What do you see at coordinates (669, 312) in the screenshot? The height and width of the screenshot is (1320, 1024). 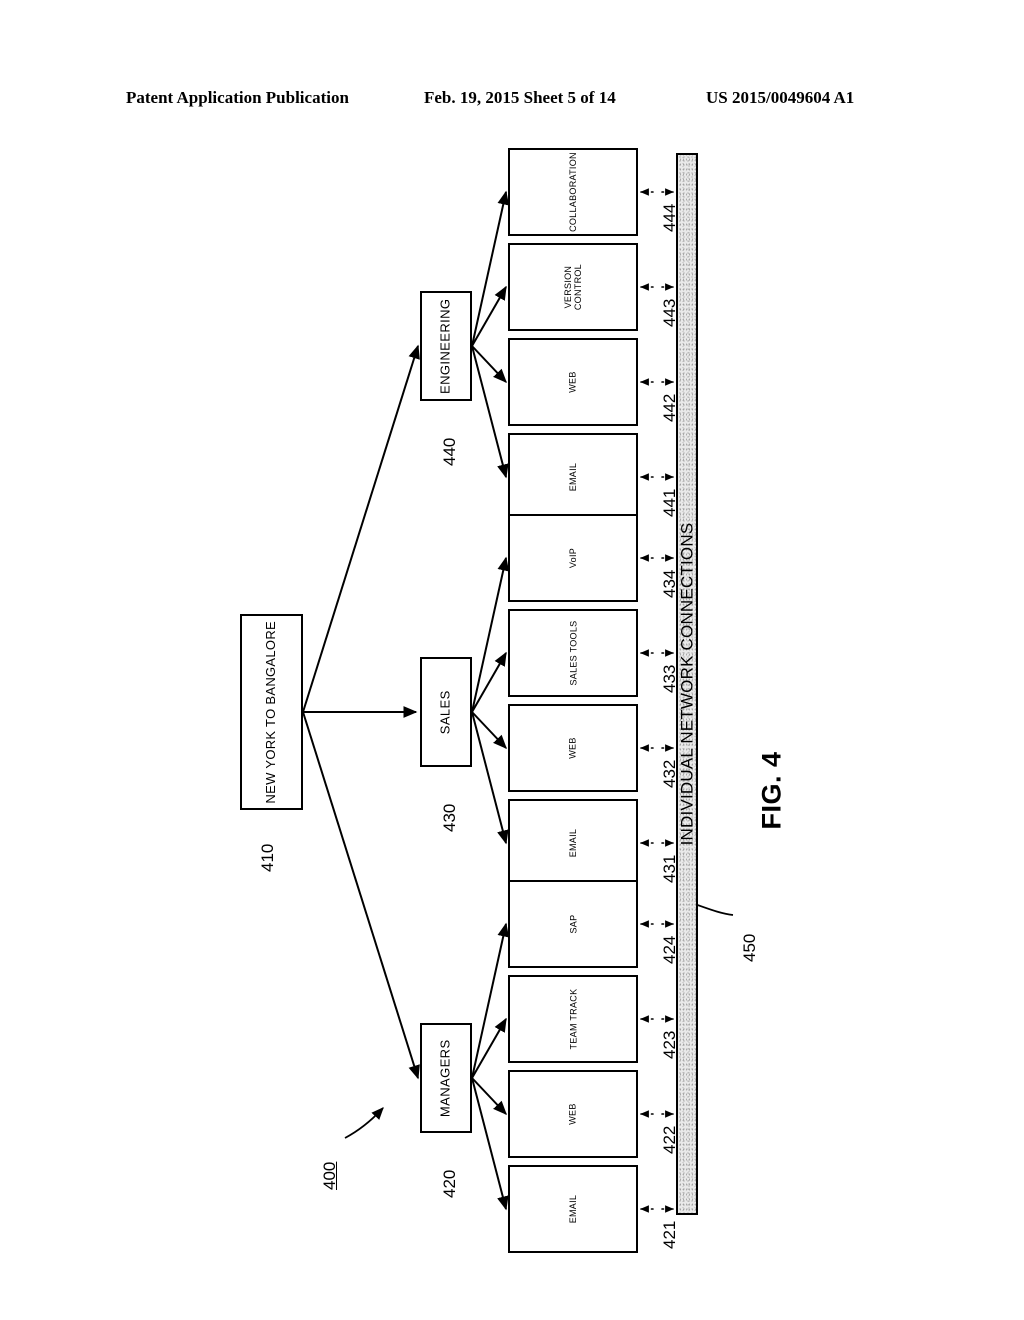 I see `ref-numeral-443: 443` at bounding box center [669, 312].